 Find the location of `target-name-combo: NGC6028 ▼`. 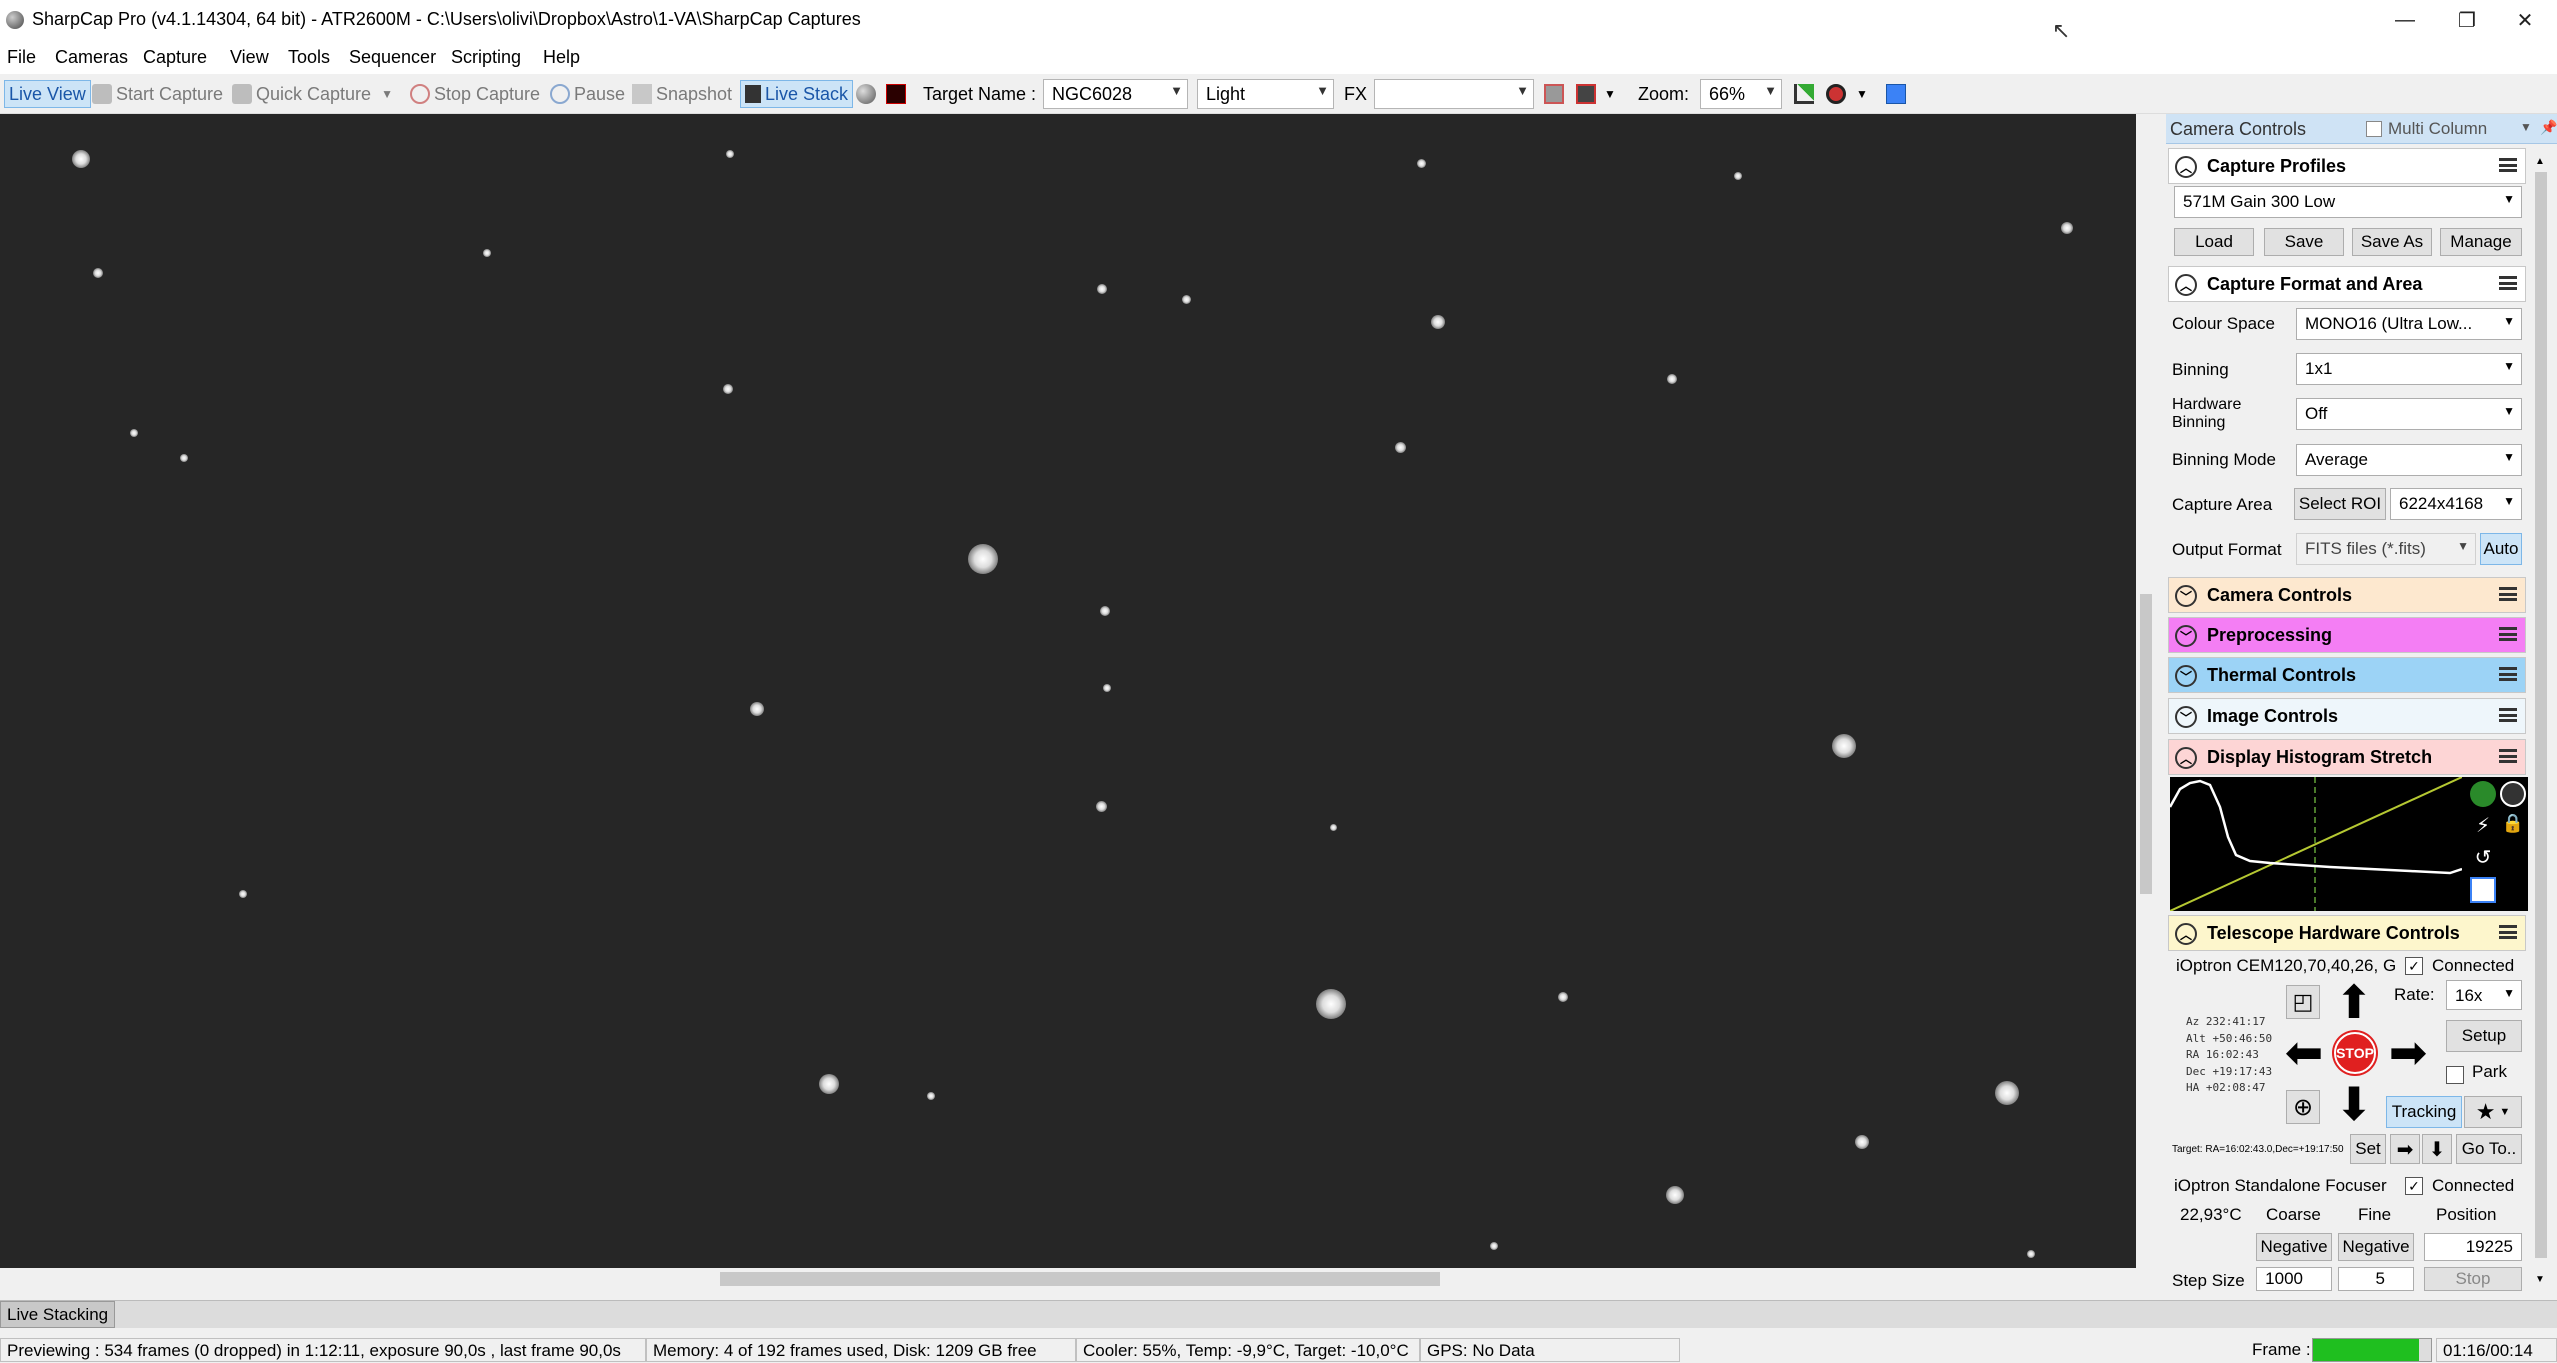

target-name-combo: NGC6028 ▼ is located at coordinates (1115, 94).